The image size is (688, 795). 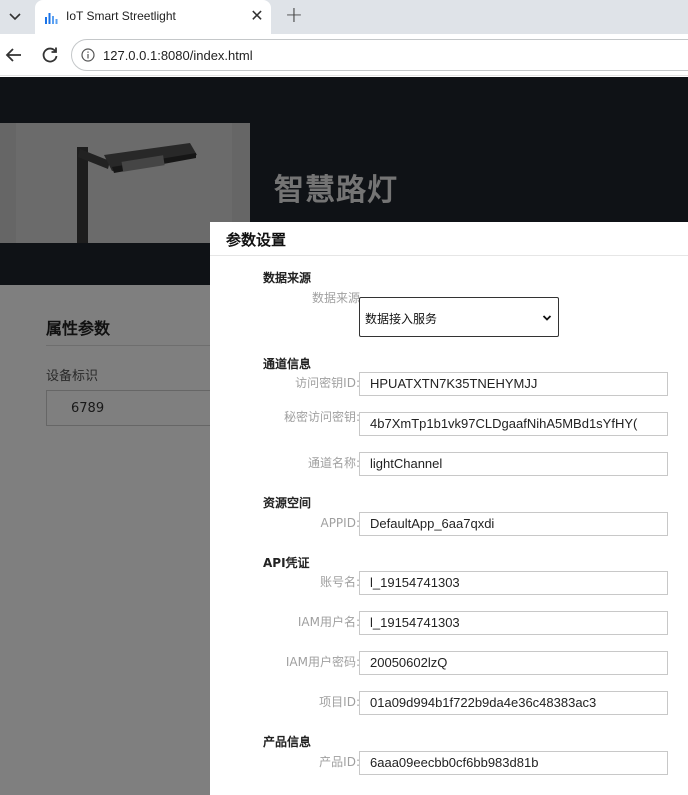 What do you see at coordinates (257, 16) in the screenshot?
I see `tab-close-icon: ✕` at bounding box center [257, 16].